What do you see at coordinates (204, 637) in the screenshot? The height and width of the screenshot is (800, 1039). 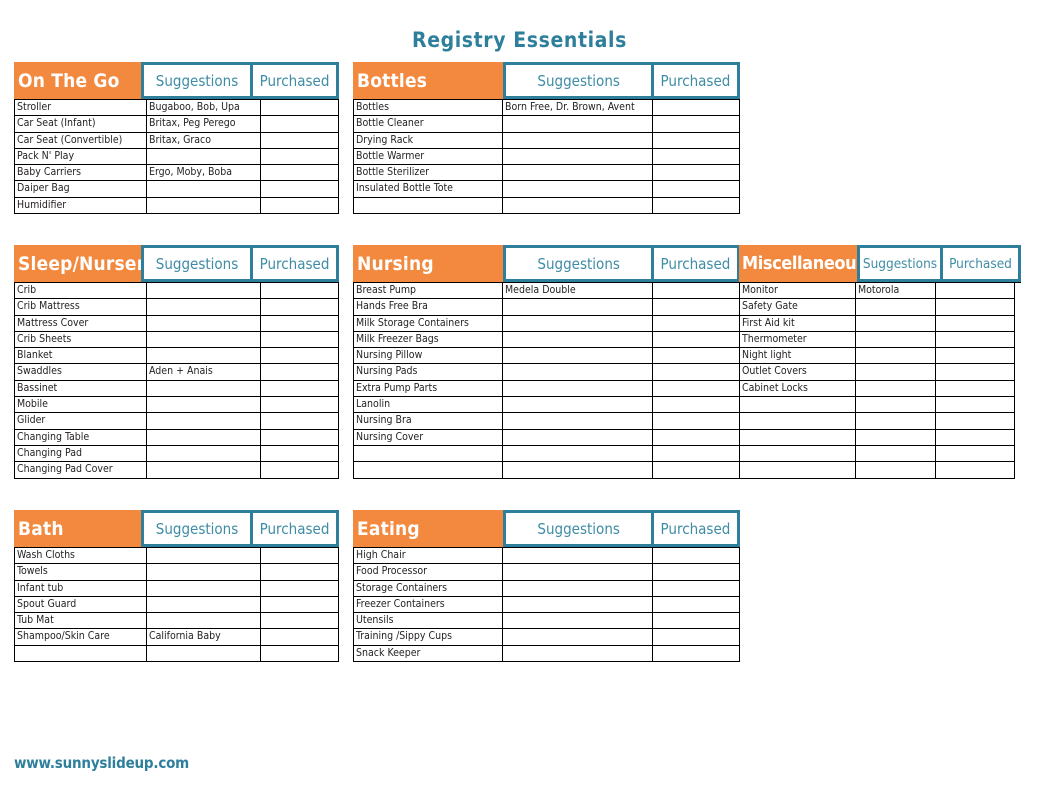 I see `cell-suggestions: California Baby` at bounding box center [204, 637].